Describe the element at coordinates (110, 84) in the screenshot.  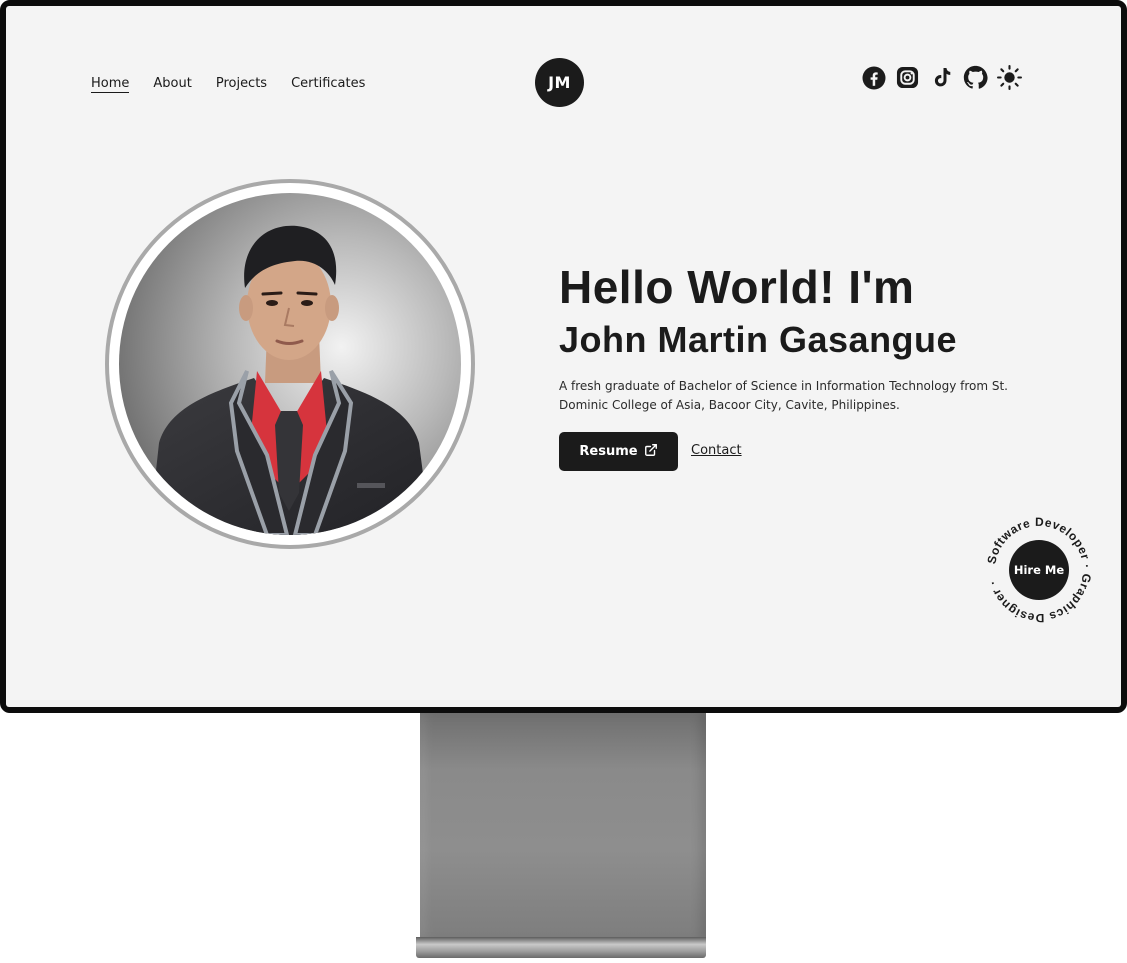
I see `nav-home: Home` at that location.